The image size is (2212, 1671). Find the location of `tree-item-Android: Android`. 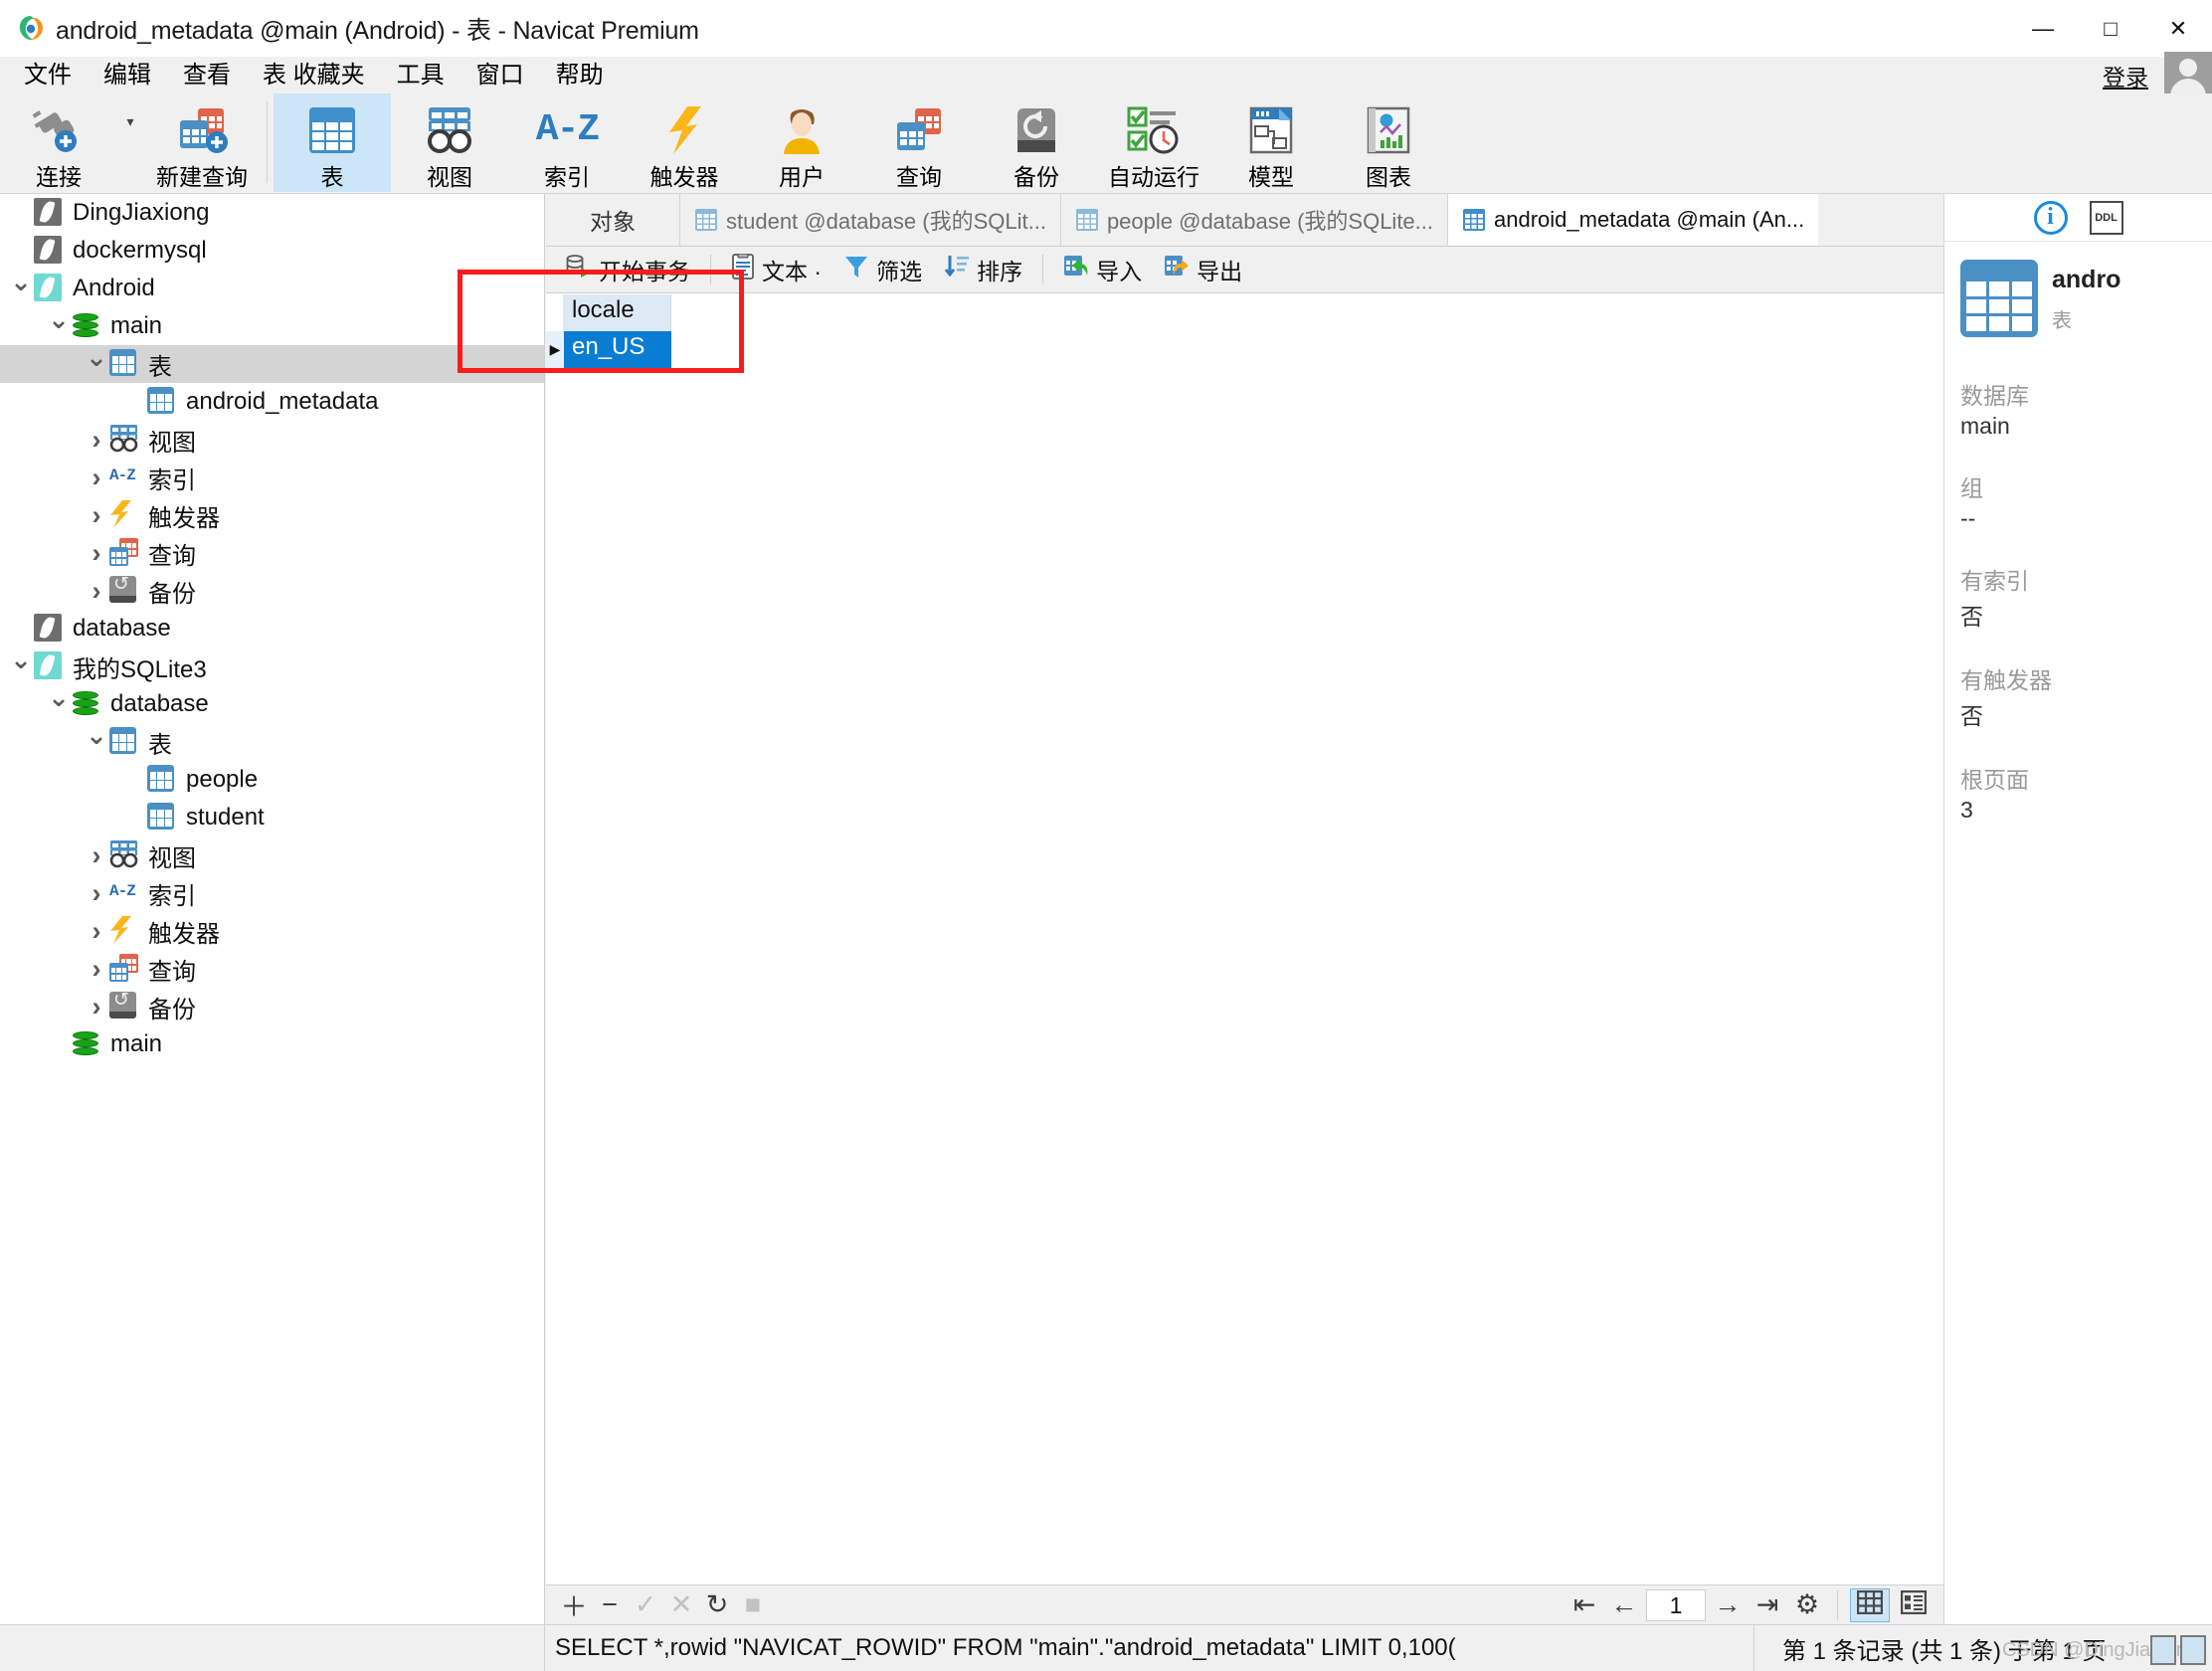

tree-item-Android: Android is located at coordinates (272, 288).